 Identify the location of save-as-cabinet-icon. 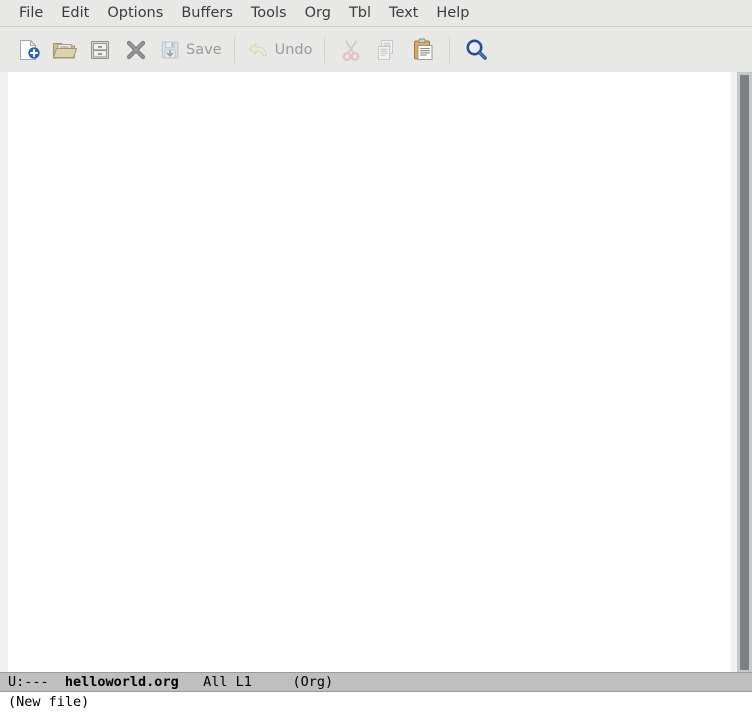
(100, 50).